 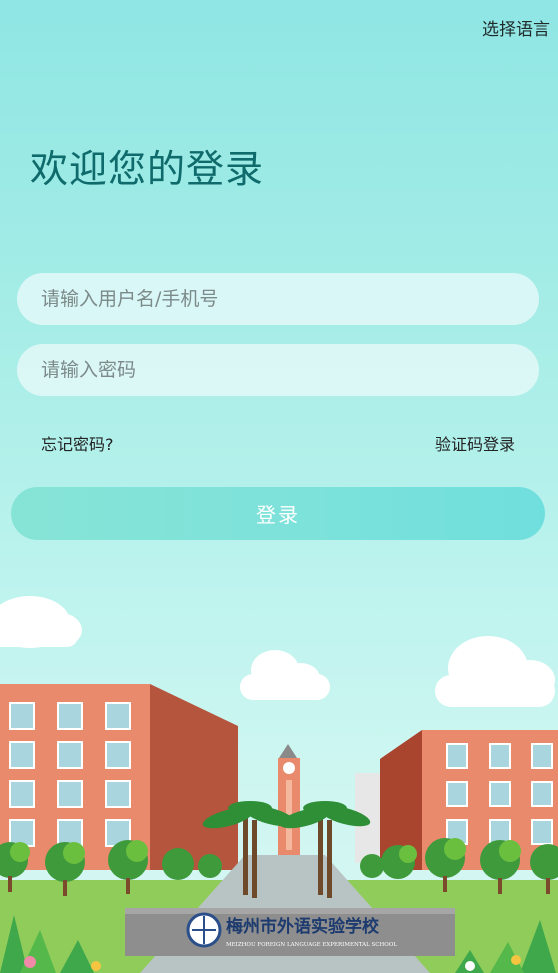 I want to click on cloud-left, so click(x=41, y=622).